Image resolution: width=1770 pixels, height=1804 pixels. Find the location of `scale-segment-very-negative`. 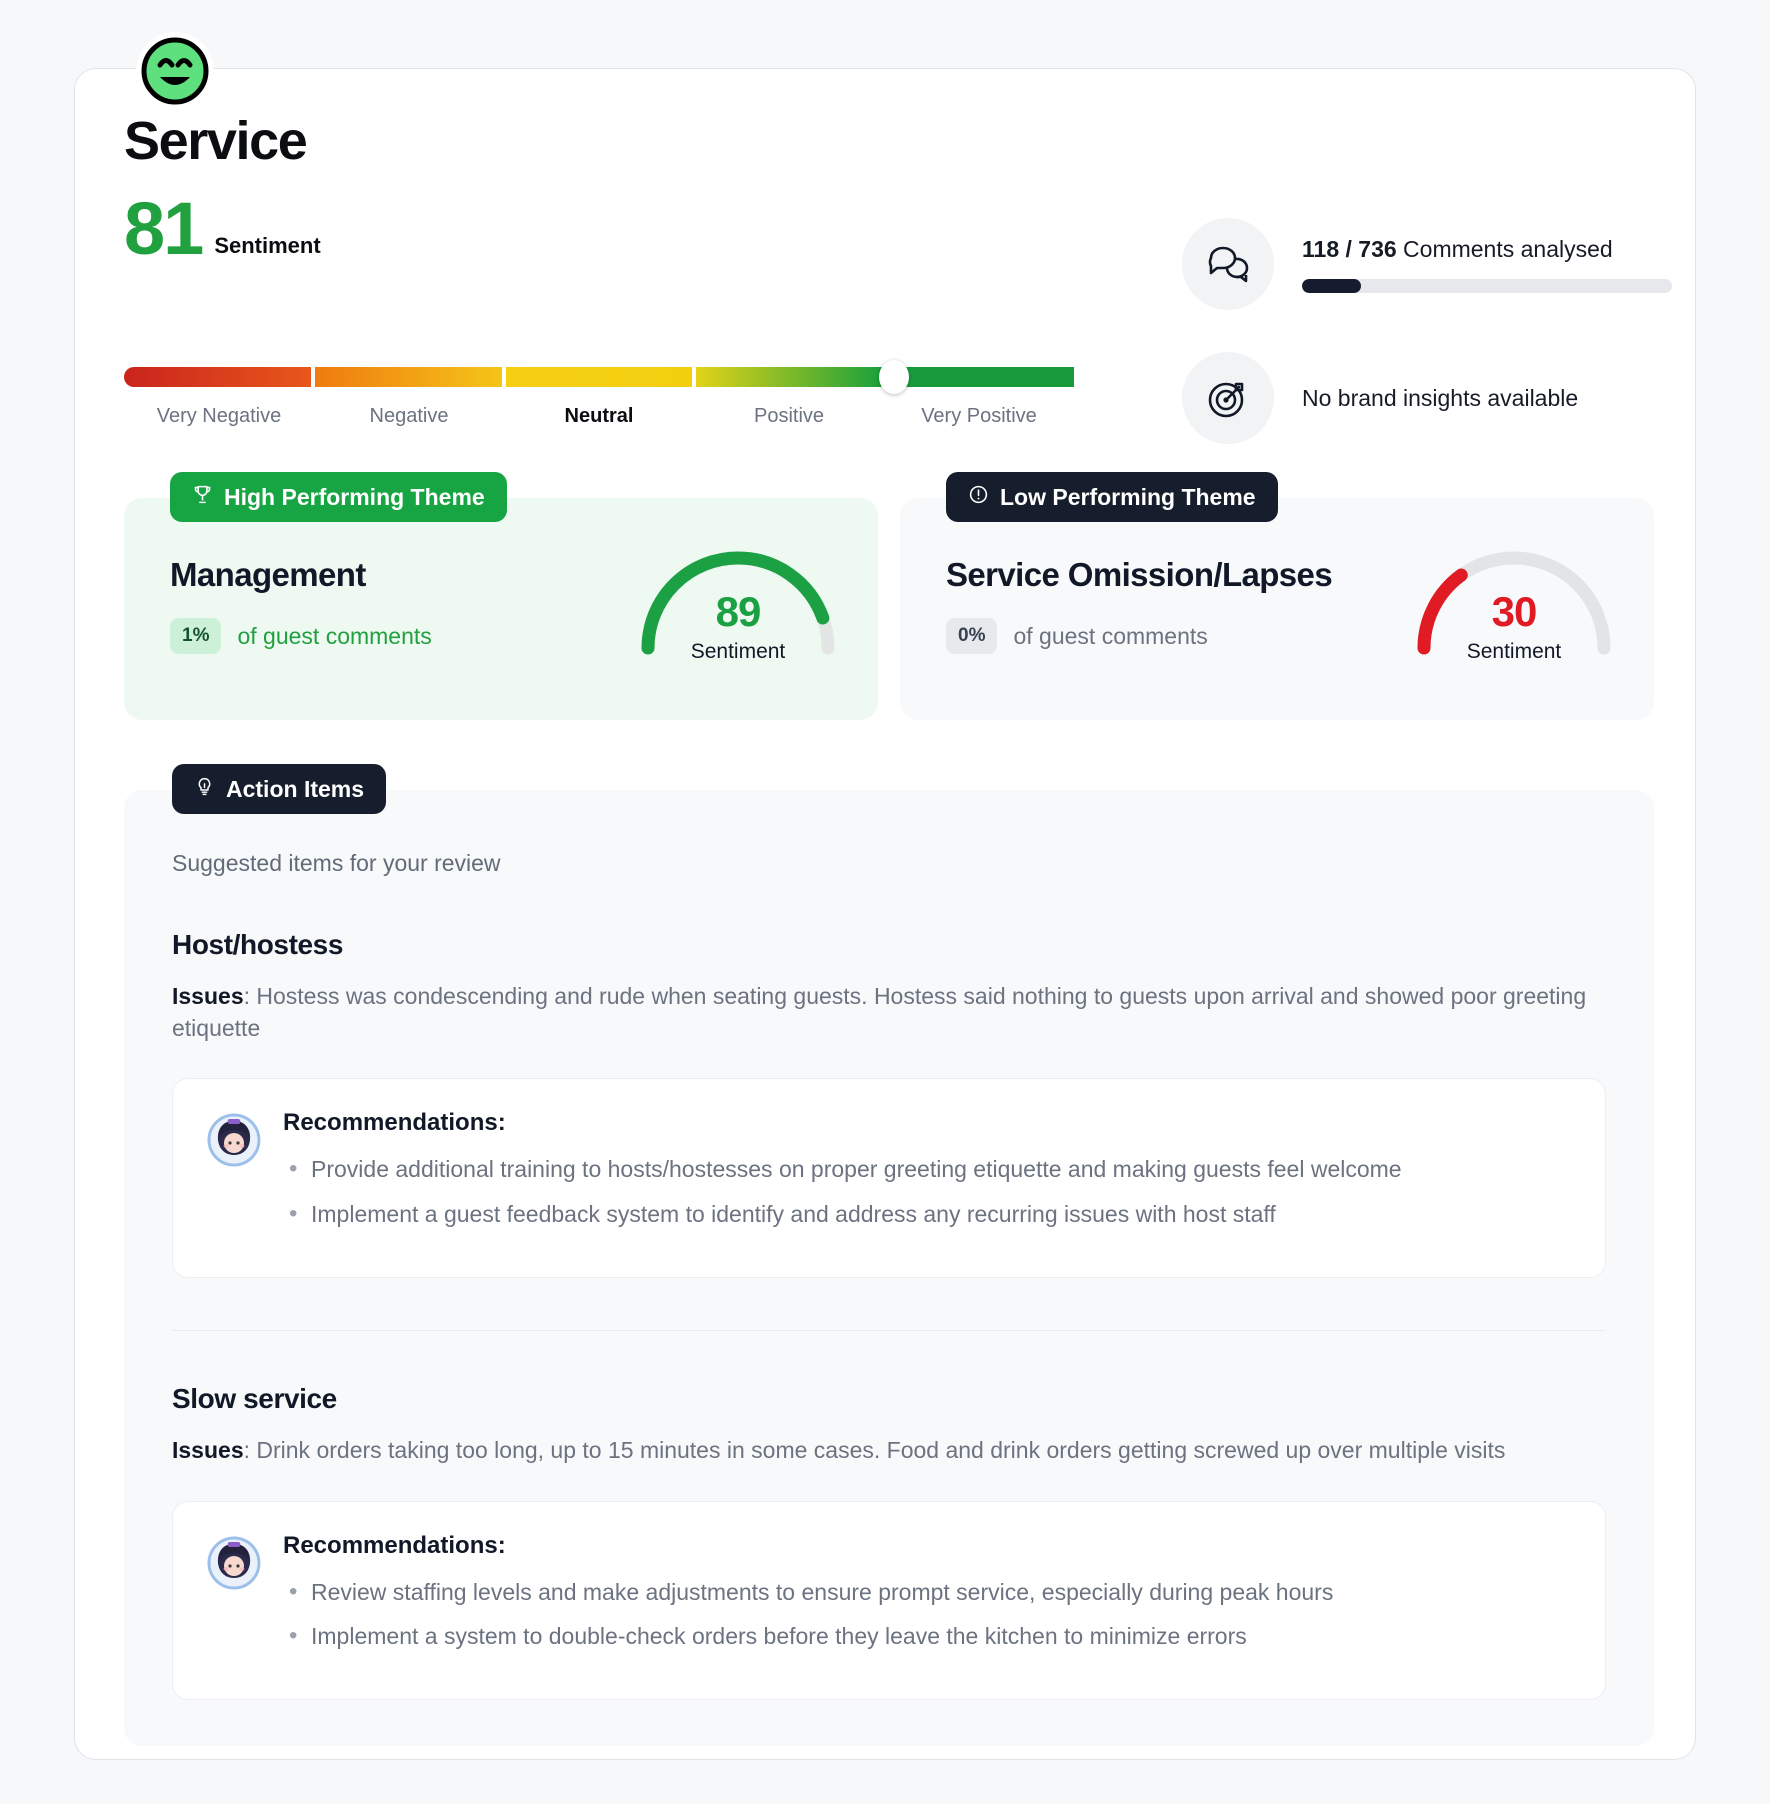

scale-segment-very-negative is located at coordinates (217, 377).